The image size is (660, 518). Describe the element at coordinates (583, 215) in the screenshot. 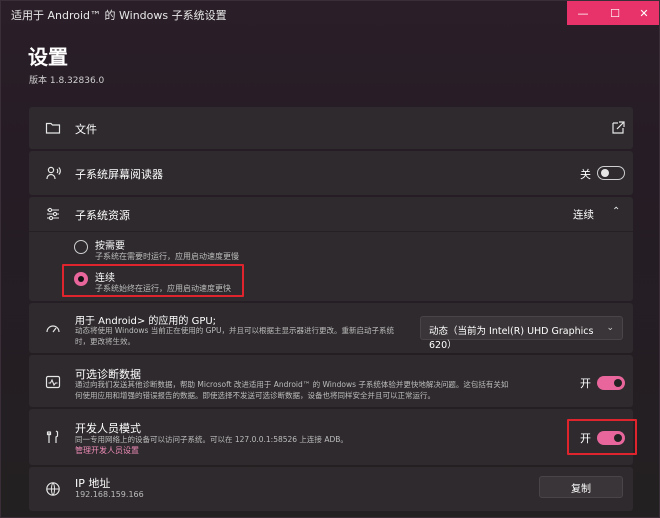

I see `resources-value: 连续` at that location.